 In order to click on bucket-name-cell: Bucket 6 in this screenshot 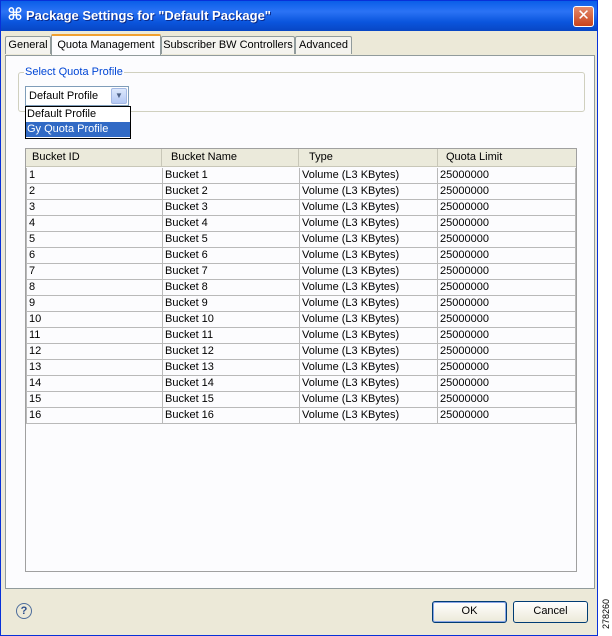, I will do `click(231, 255)`.